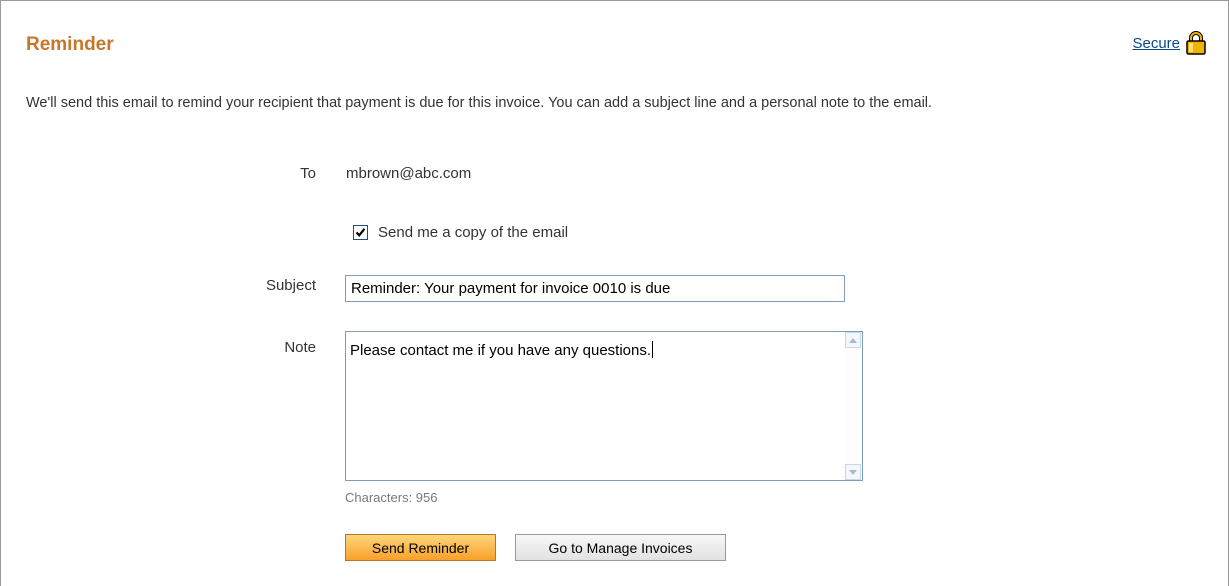  Describe the element at coordinates (409, 173) in the screenshot. I see `to-value: mbrown@abc.com` at that location.